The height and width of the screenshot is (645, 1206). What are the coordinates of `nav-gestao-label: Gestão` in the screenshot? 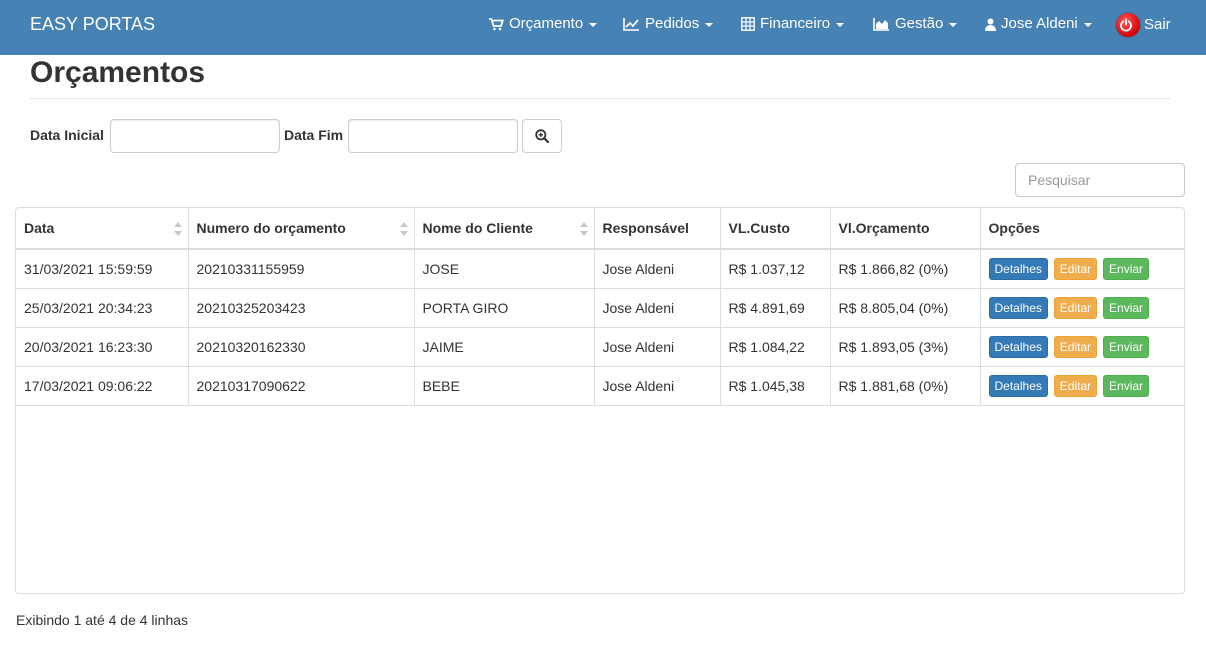 It's located at (919, 23).